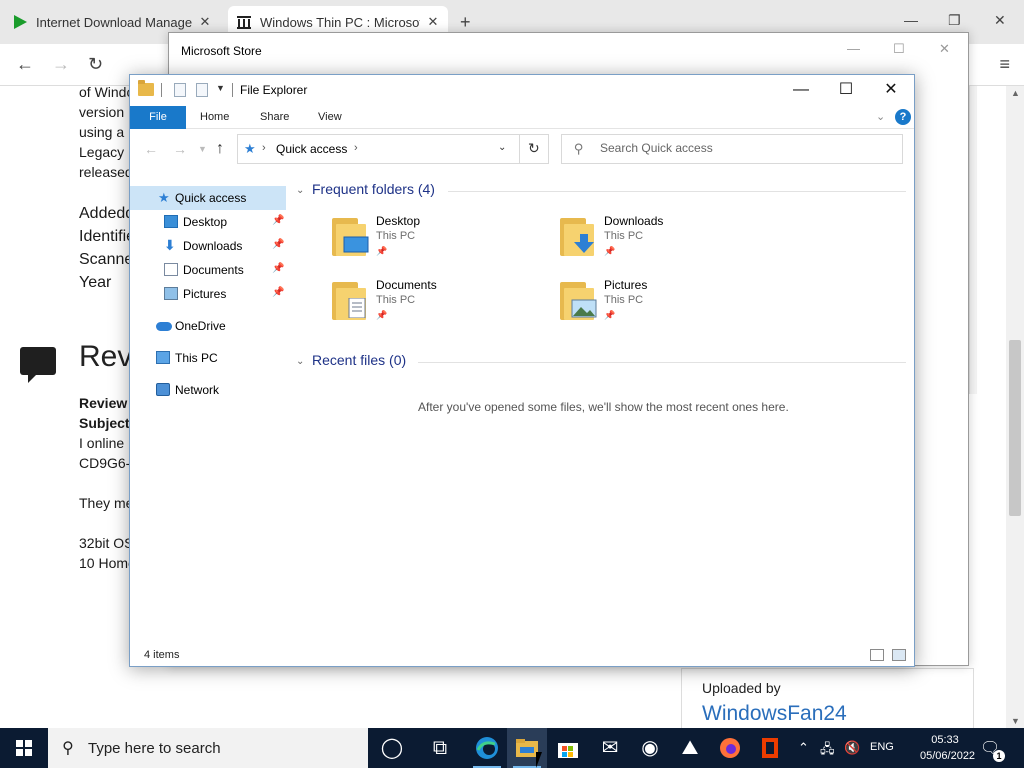  What do you see at coordinates (899, 655) in the screenshot?
I see `large-icons-view-icon` at bounding box center [899, 655].